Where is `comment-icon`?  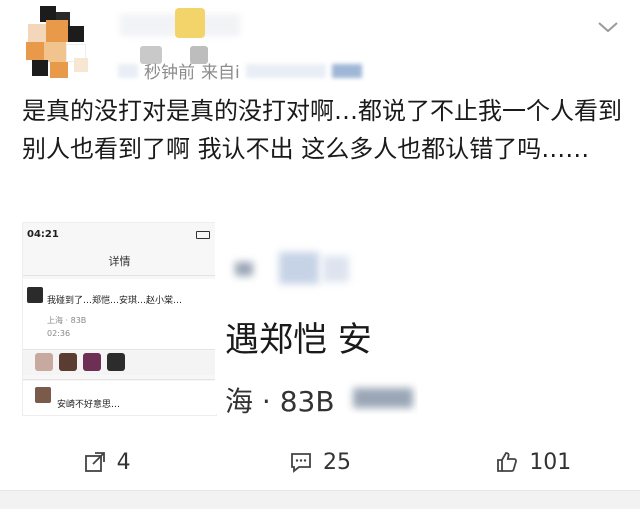 comment-icon is located at coordinates (301, 463).